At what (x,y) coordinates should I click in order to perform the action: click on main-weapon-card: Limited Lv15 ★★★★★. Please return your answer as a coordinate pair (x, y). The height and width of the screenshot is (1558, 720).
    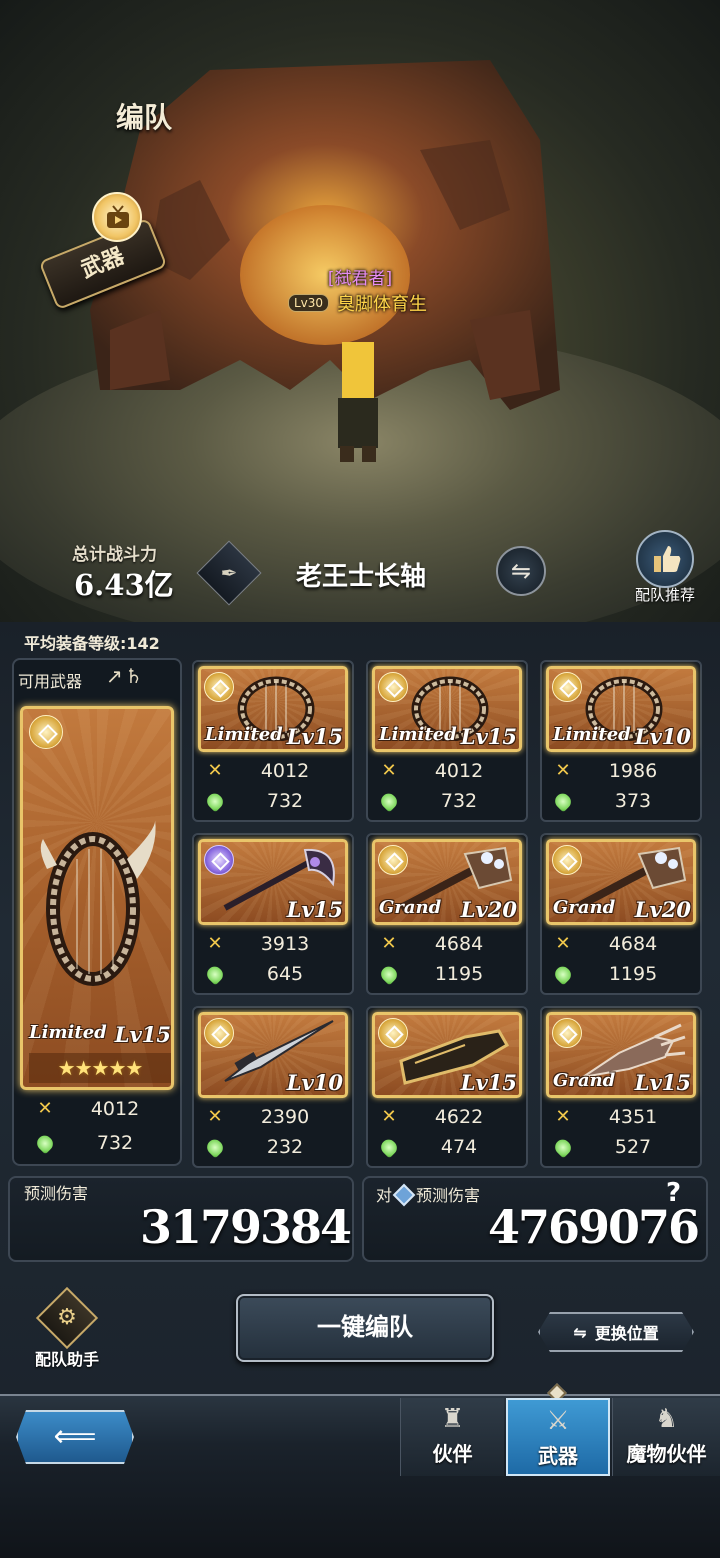
    Looking at the image, I should click on (97, 898).